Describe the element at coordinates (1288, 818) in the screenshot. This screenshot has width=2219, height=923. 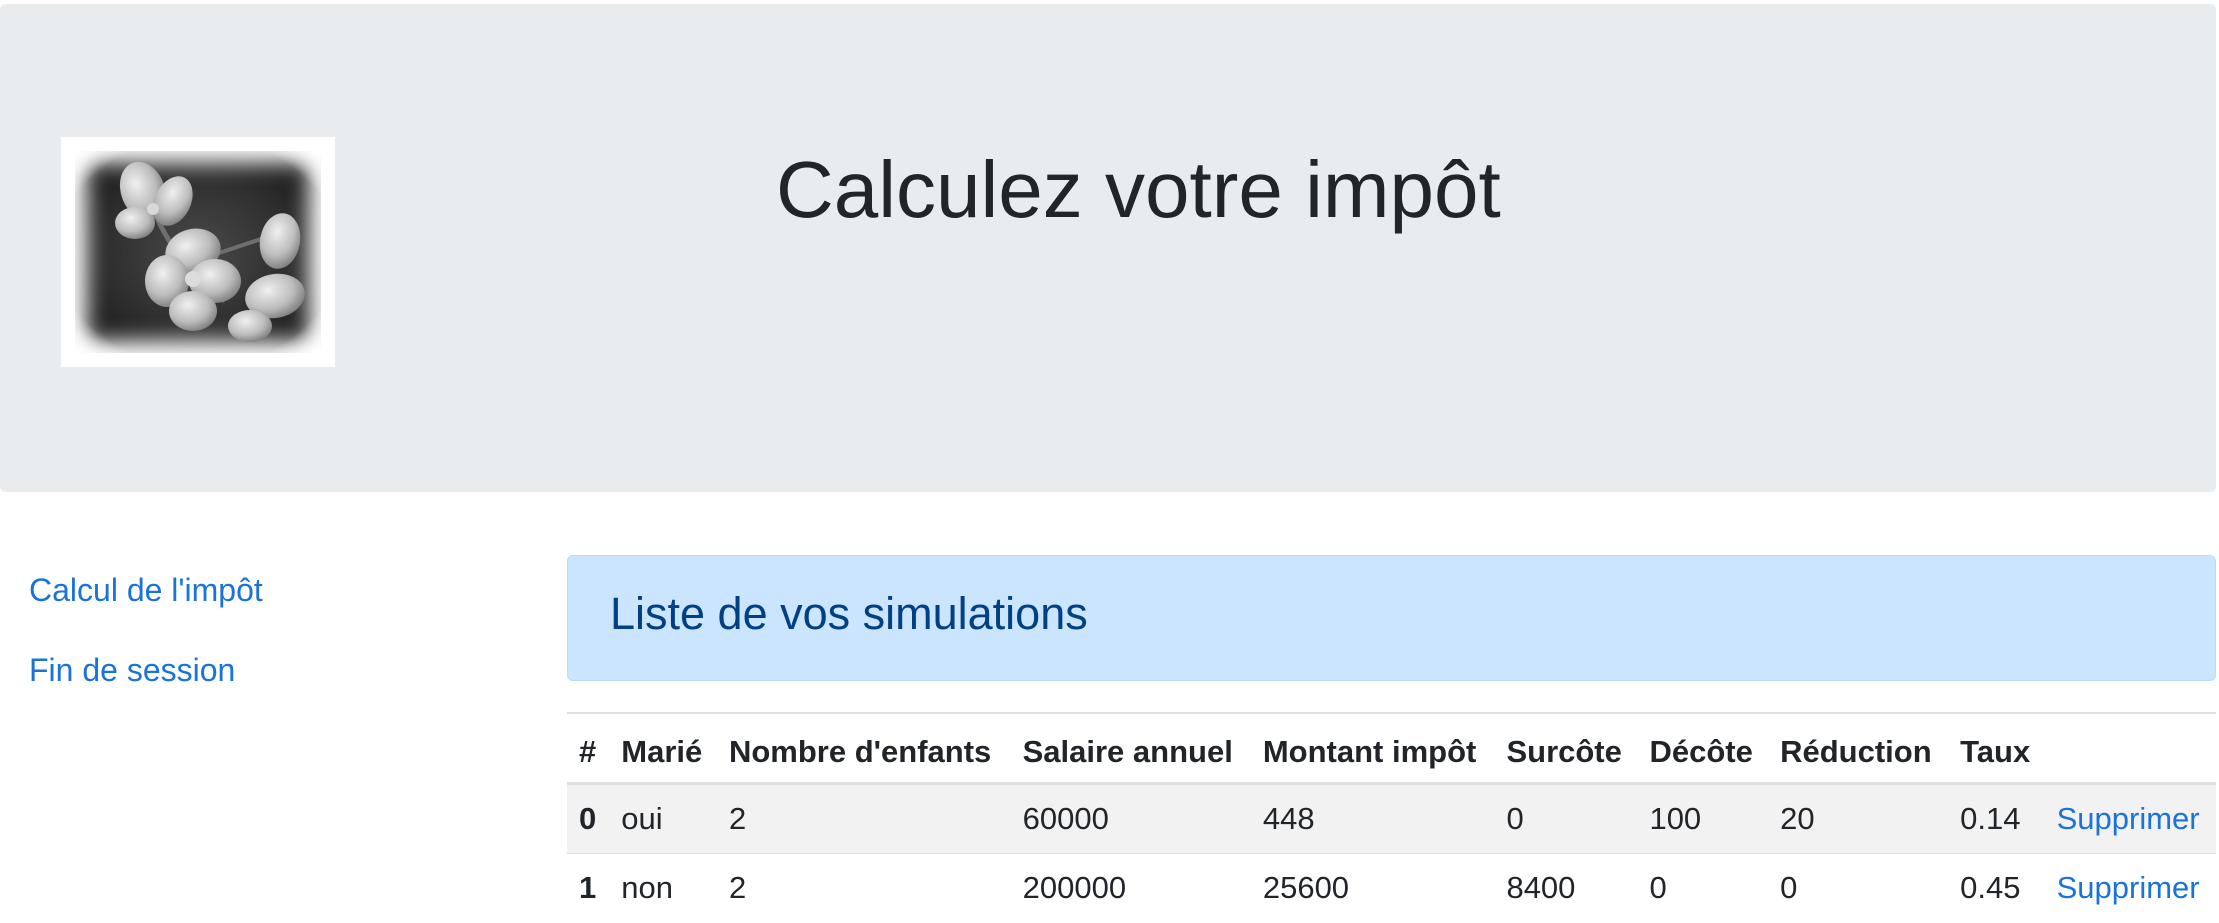
I see `cell-impot: 448` at that location.